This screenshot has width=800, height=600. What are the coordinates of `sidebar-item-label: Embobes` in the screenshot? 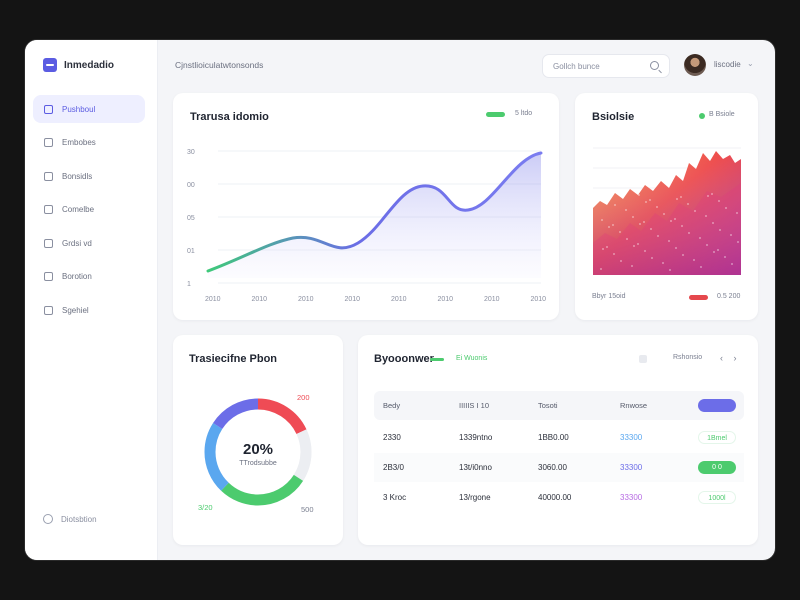 It's located at (79, 142).